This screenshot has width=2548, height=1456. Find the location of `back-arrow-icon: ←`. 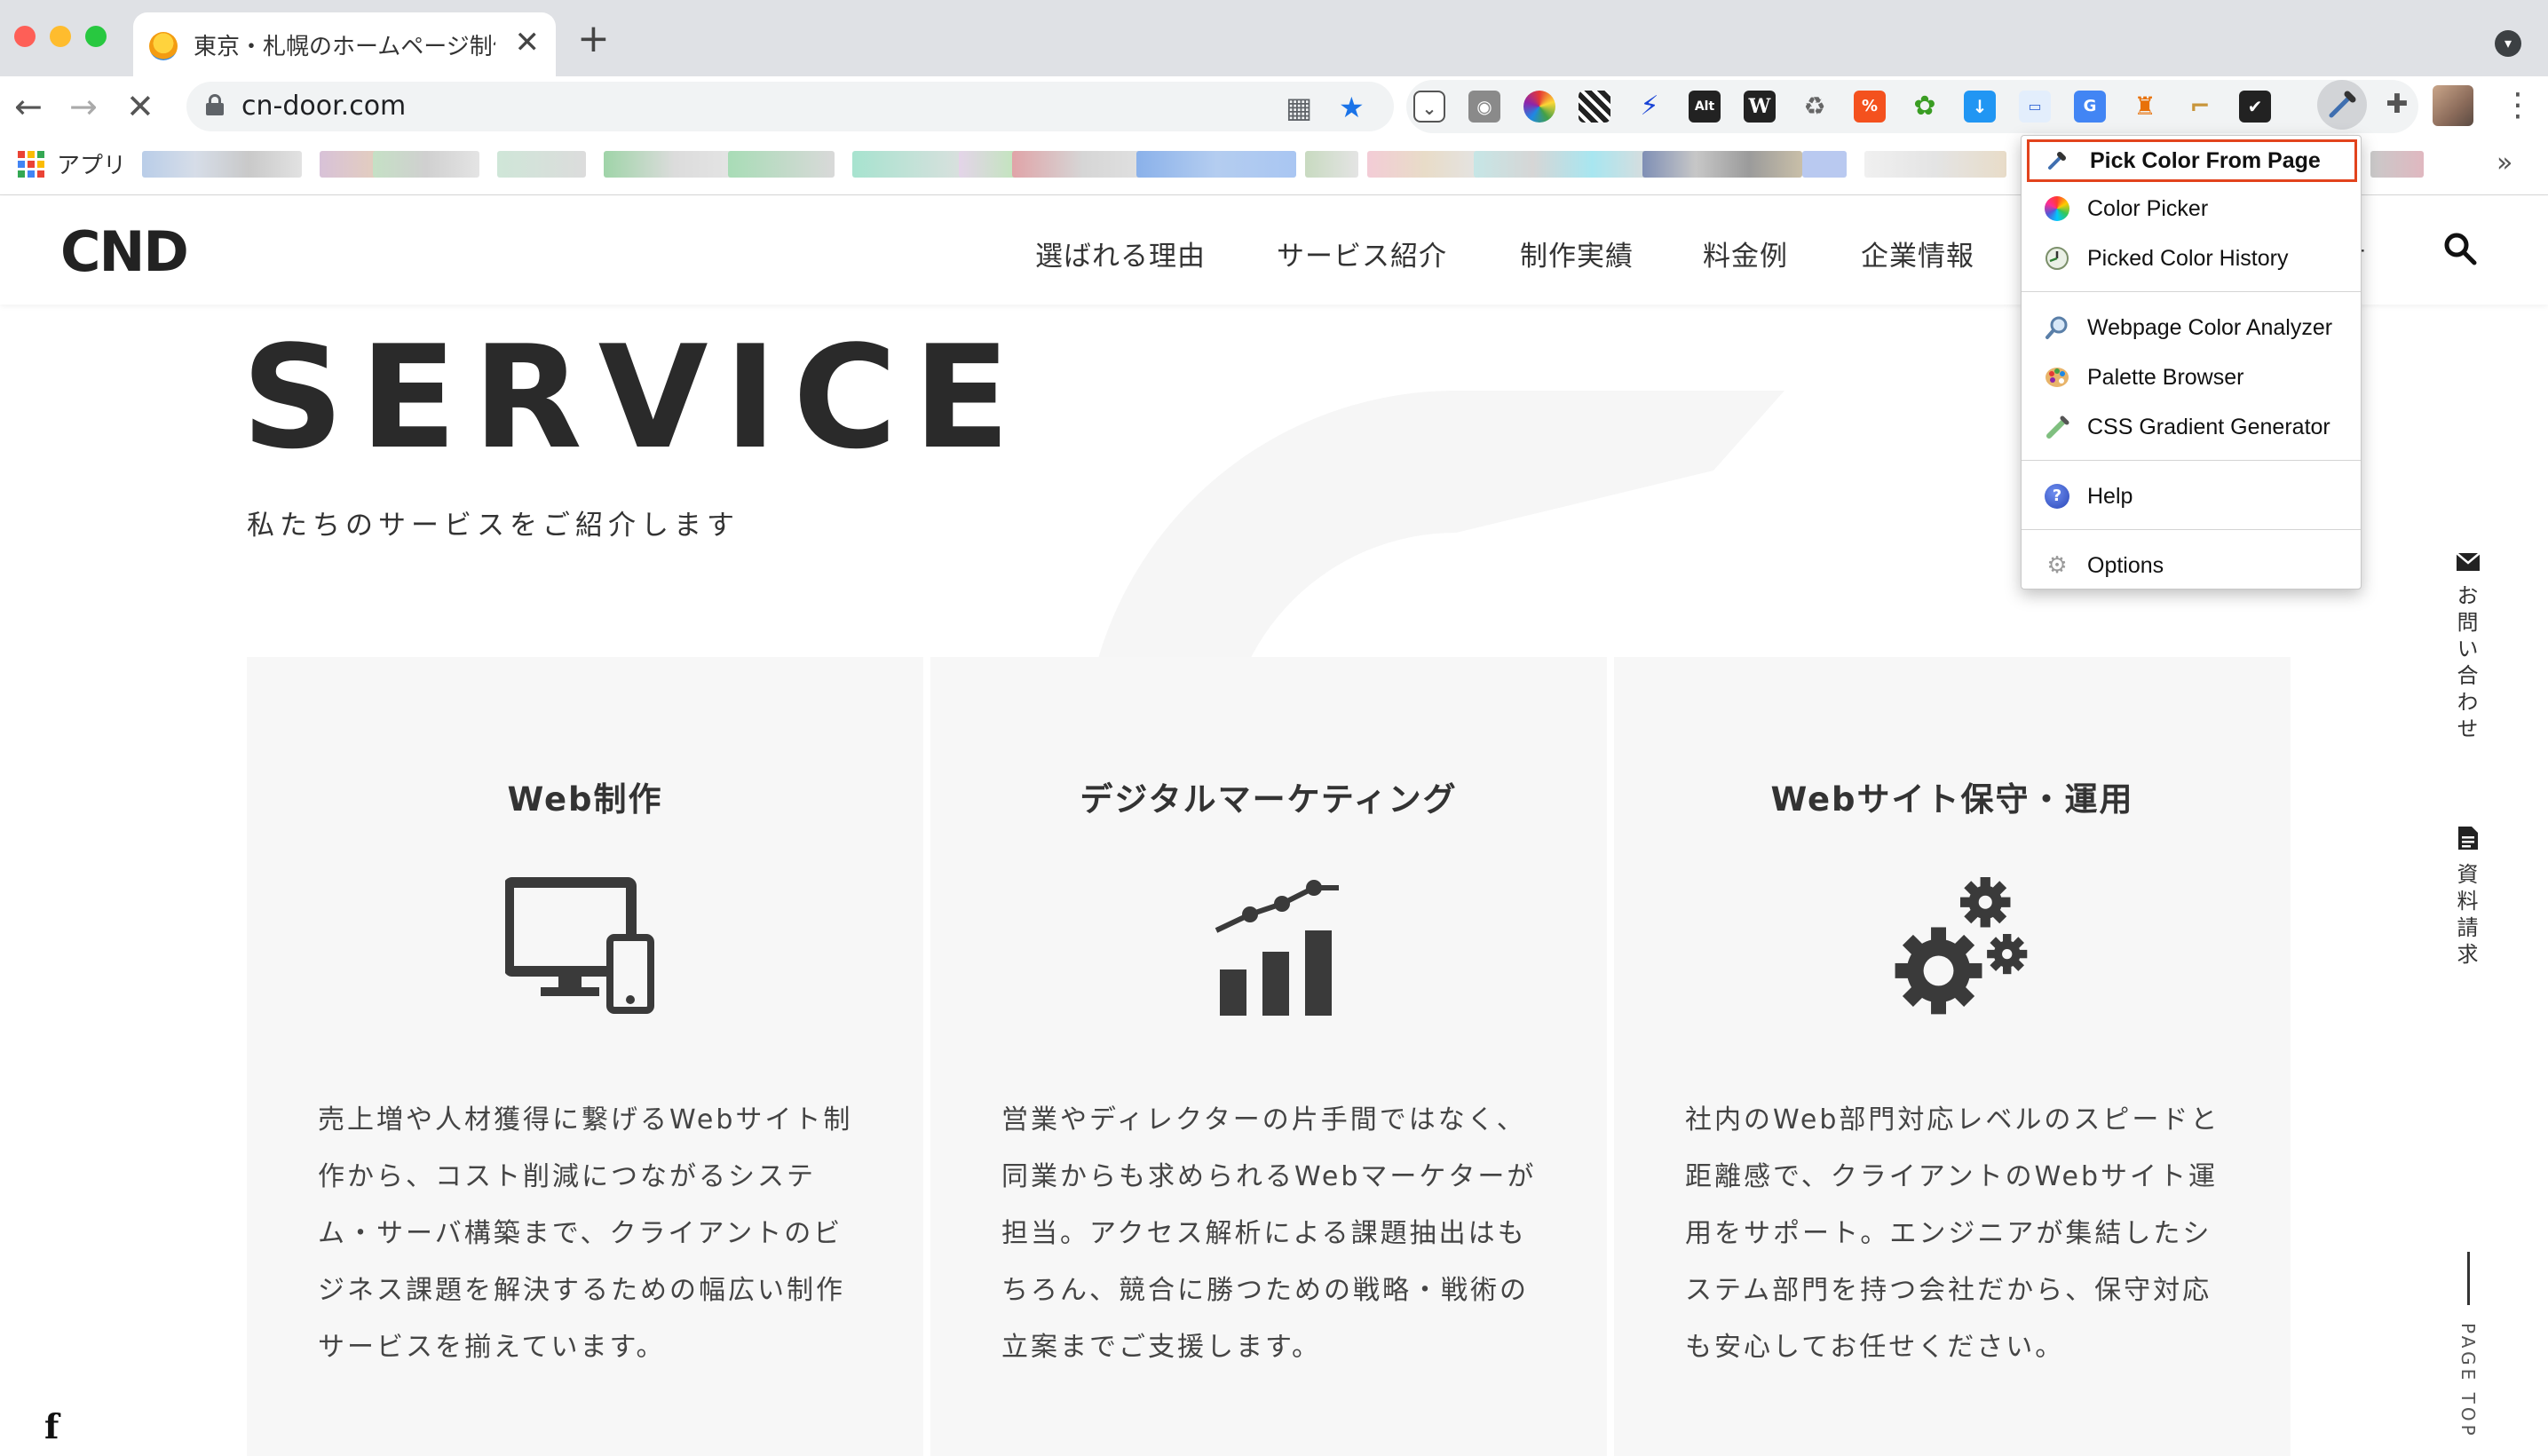

back-arrow-icon: ← is located at coordinates (28, 106).